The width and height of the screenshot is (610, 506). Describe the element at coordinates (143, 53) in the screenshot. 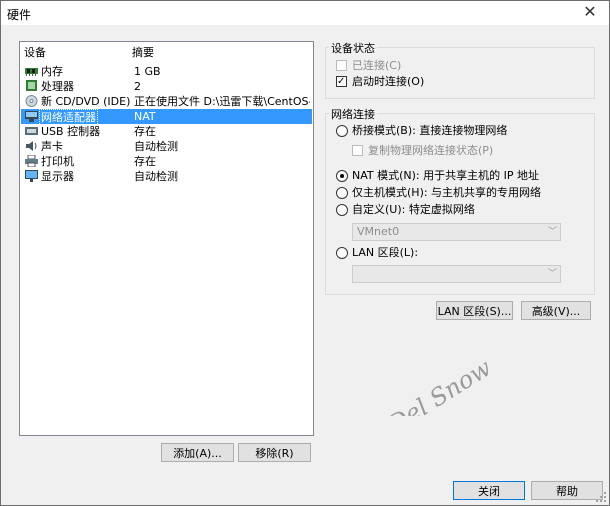

I see `summary-column-header: 摘要` at that location.